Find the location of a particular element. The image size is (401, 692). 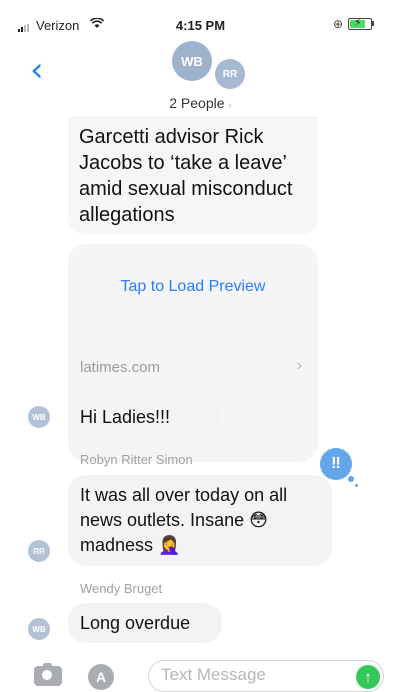

message-input: Text Message is located at coordinates (266, 676).